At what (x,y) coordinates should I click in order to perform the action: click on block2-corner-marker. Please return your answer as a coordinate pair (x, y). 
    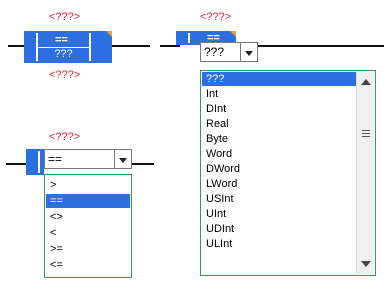
    Looking at the image, I should click on (233, 34).